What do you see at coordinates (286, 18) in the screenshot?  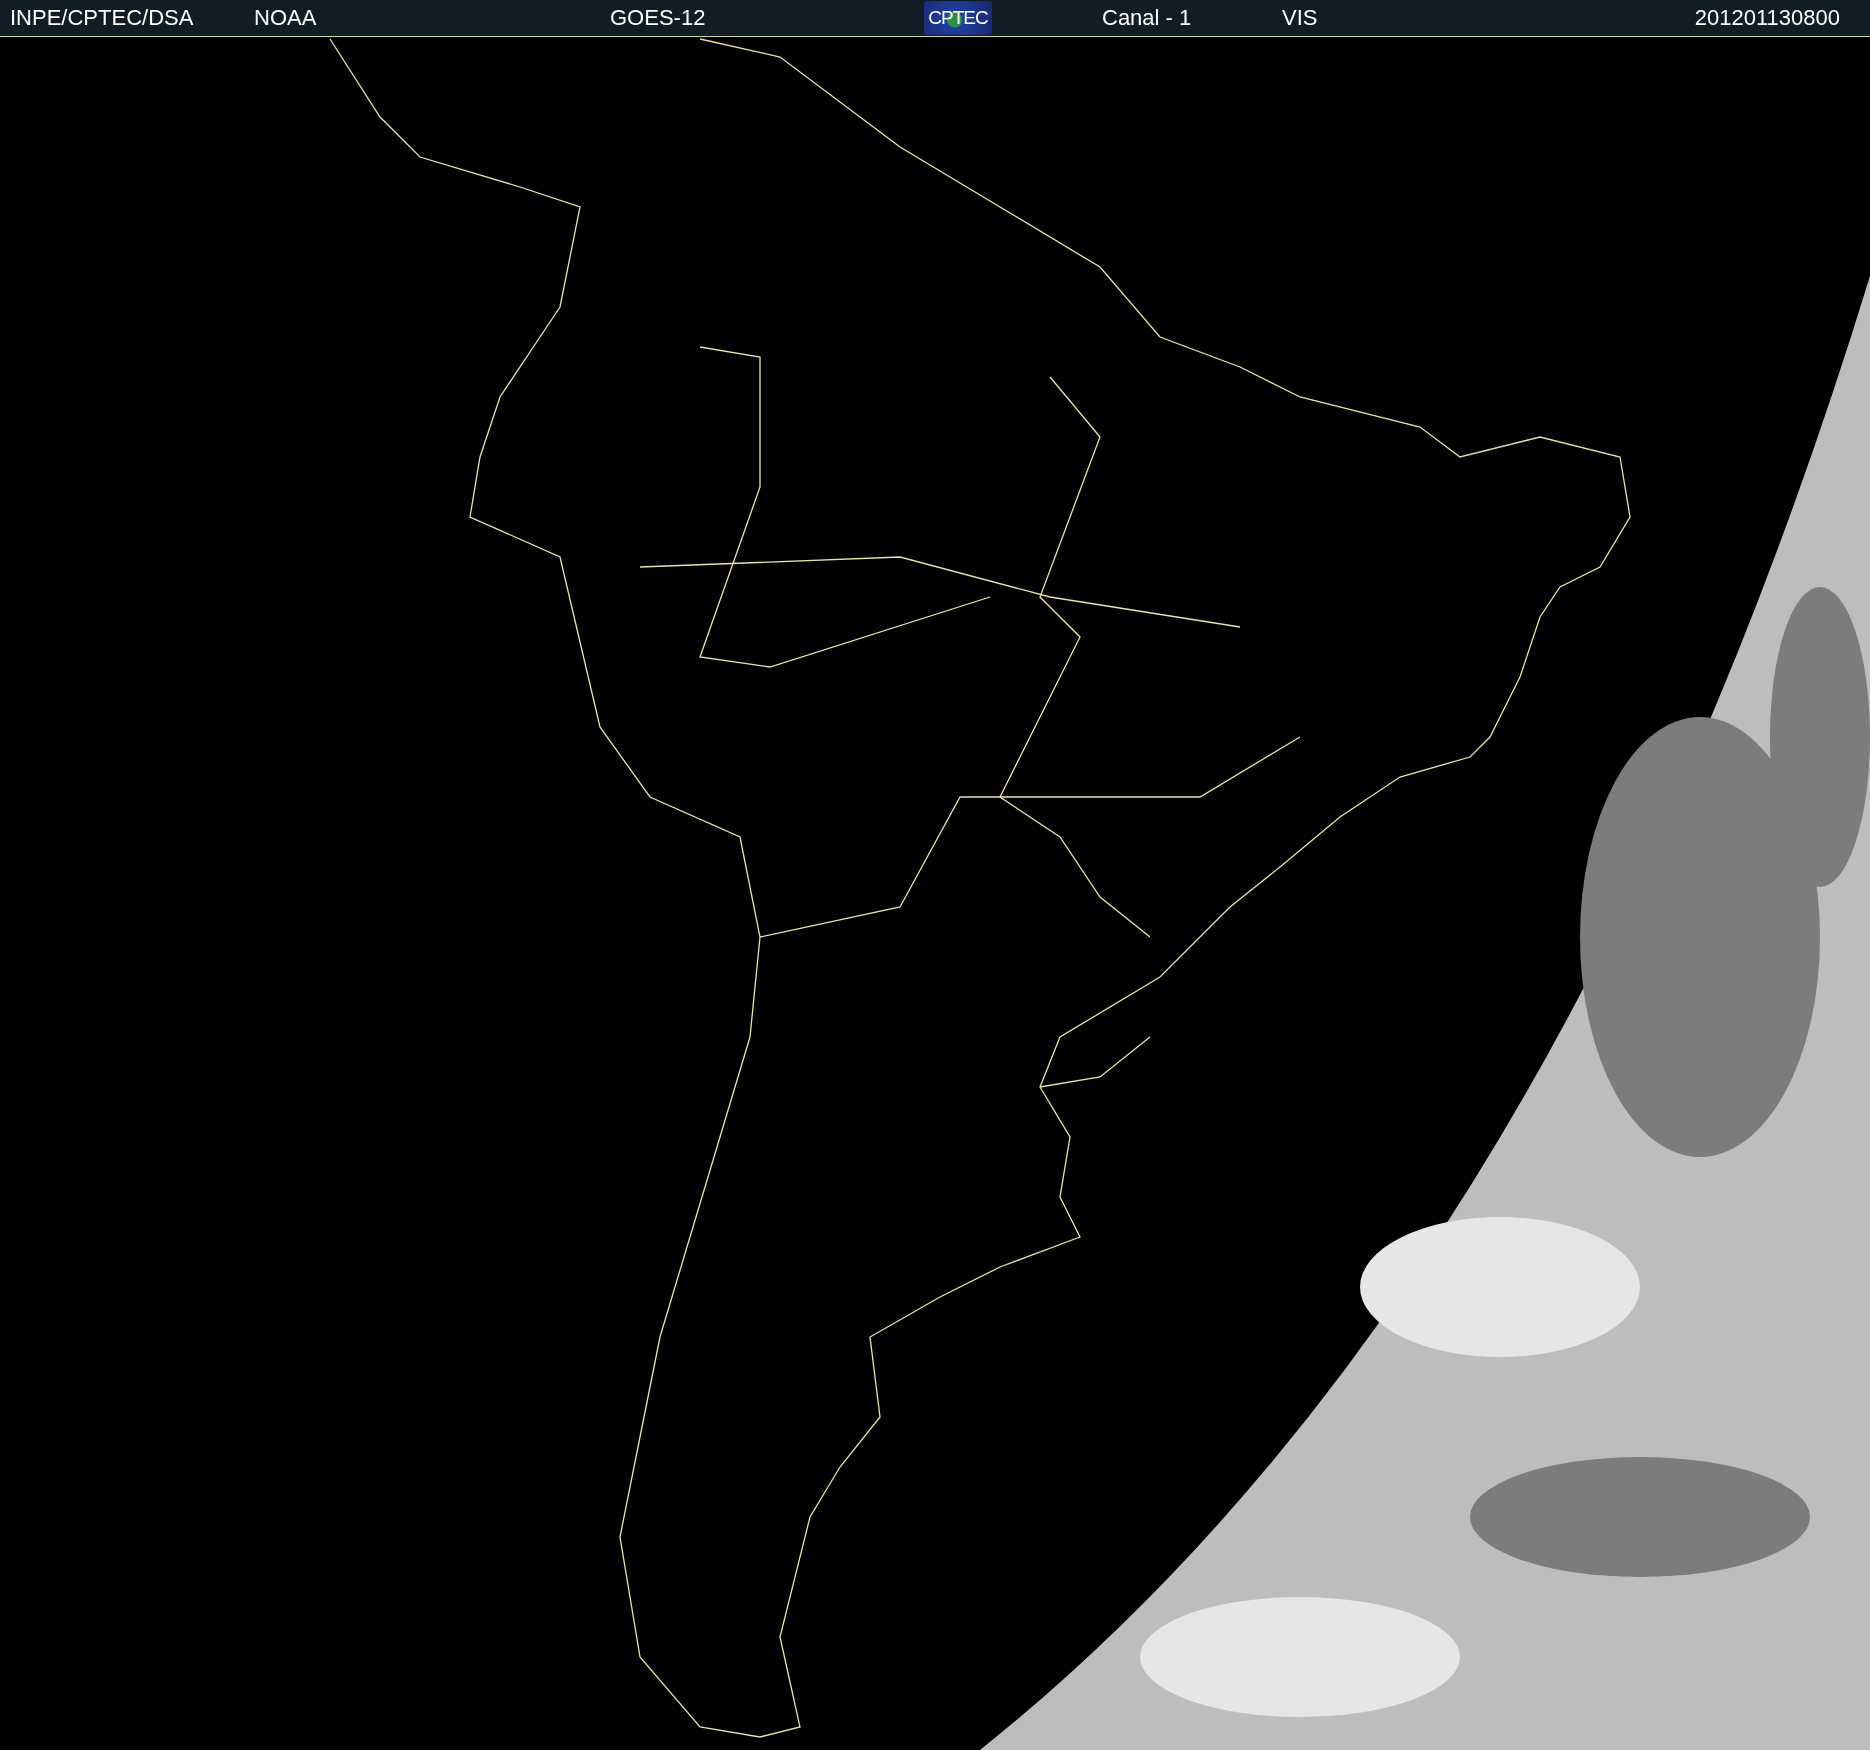 I see `header-label: NOAA` at bounding box center [286, 18].